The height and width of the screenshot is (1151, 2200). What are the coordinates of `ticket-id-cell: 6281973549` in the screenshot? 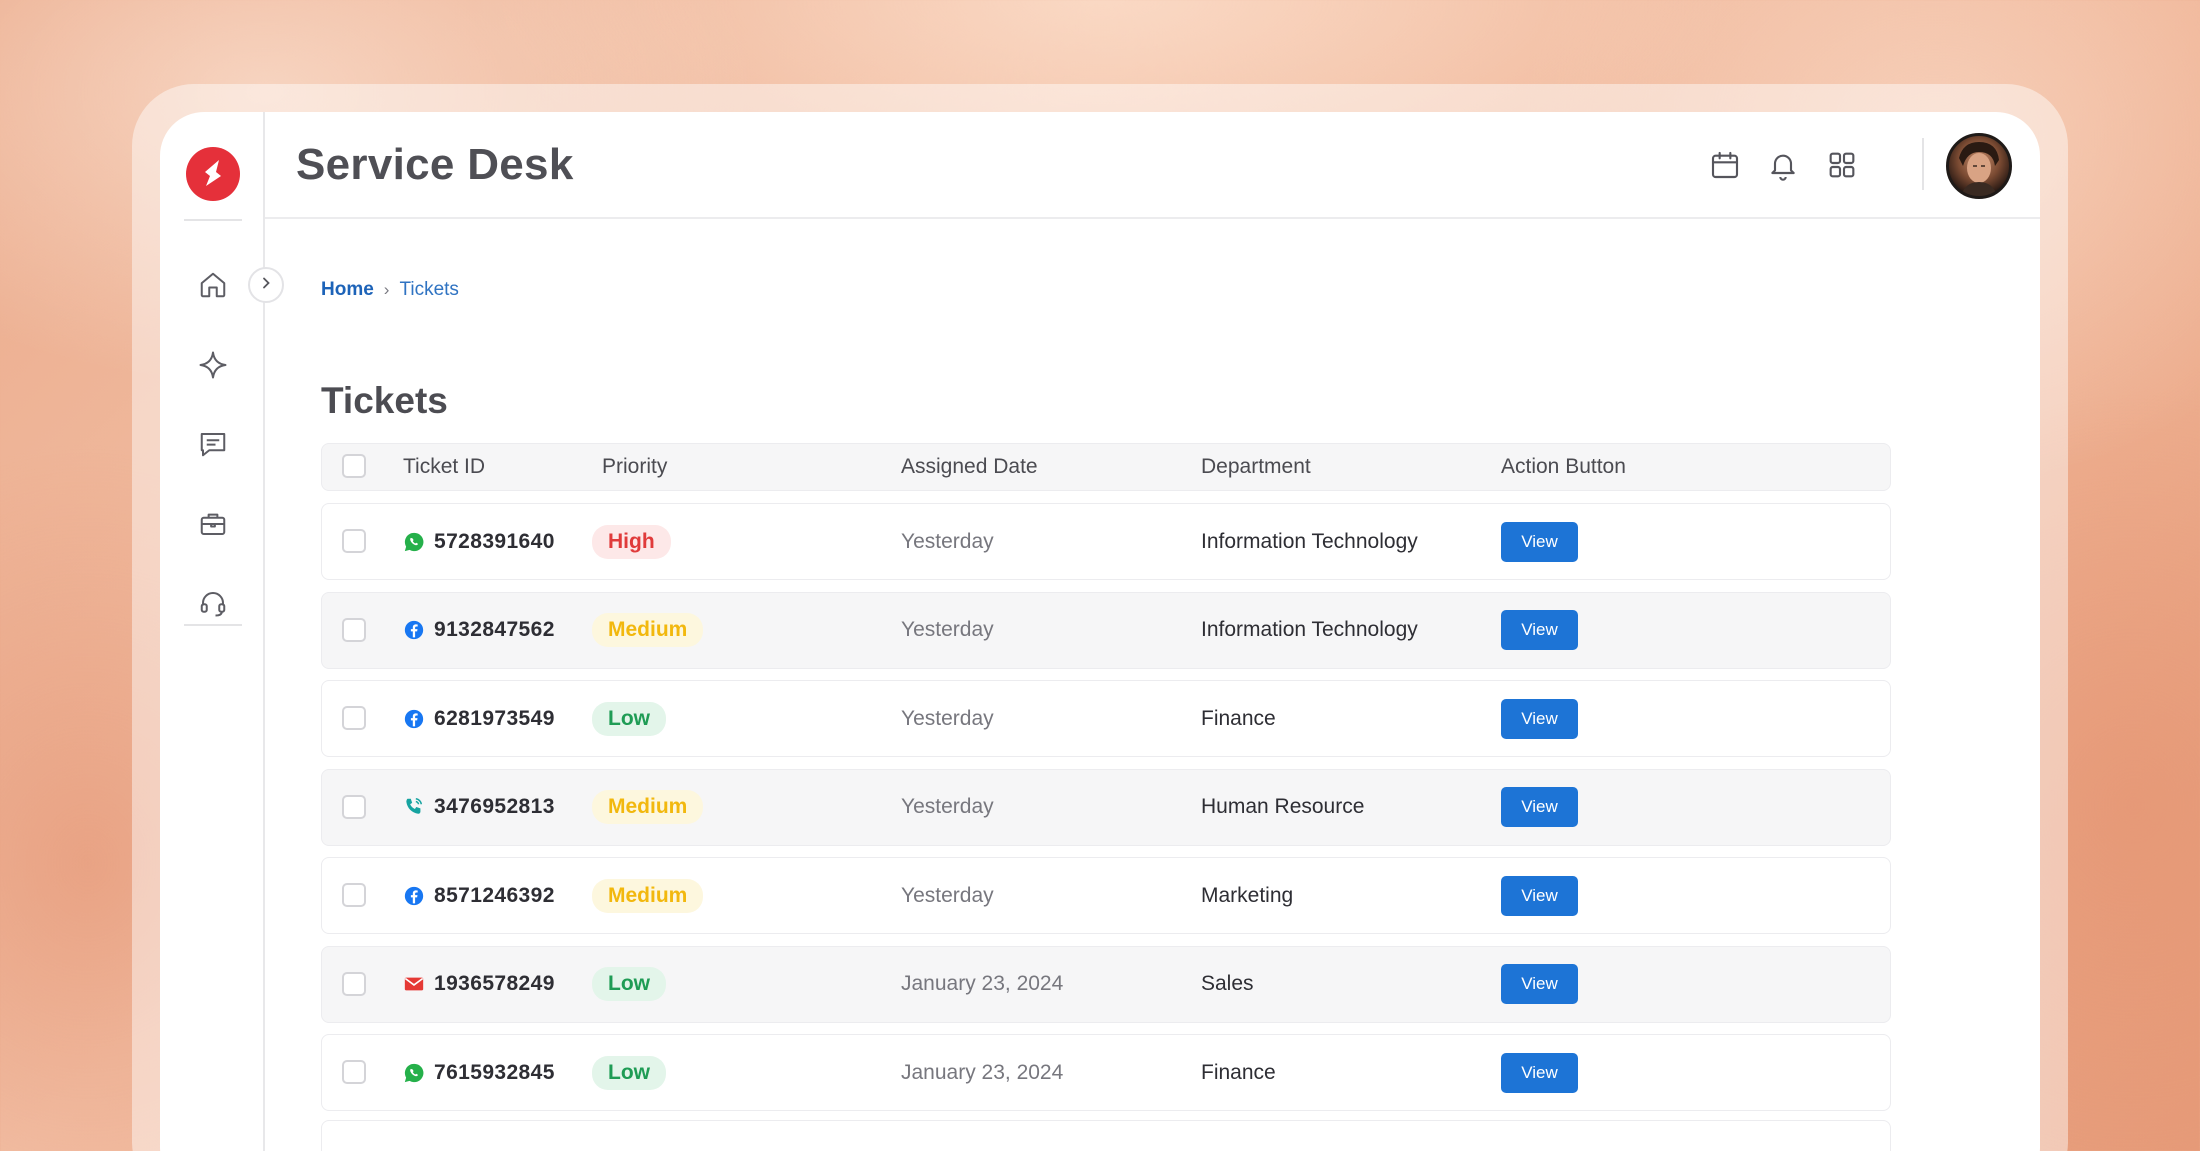 It's located at (479, 718).